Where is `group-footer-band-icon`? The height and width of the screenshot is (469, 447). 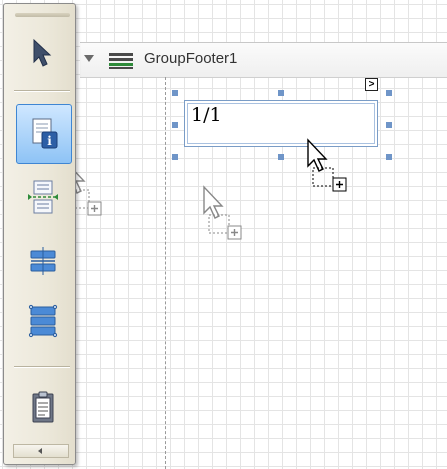
group-footer-band-icon is located at coordinates (121, 61).